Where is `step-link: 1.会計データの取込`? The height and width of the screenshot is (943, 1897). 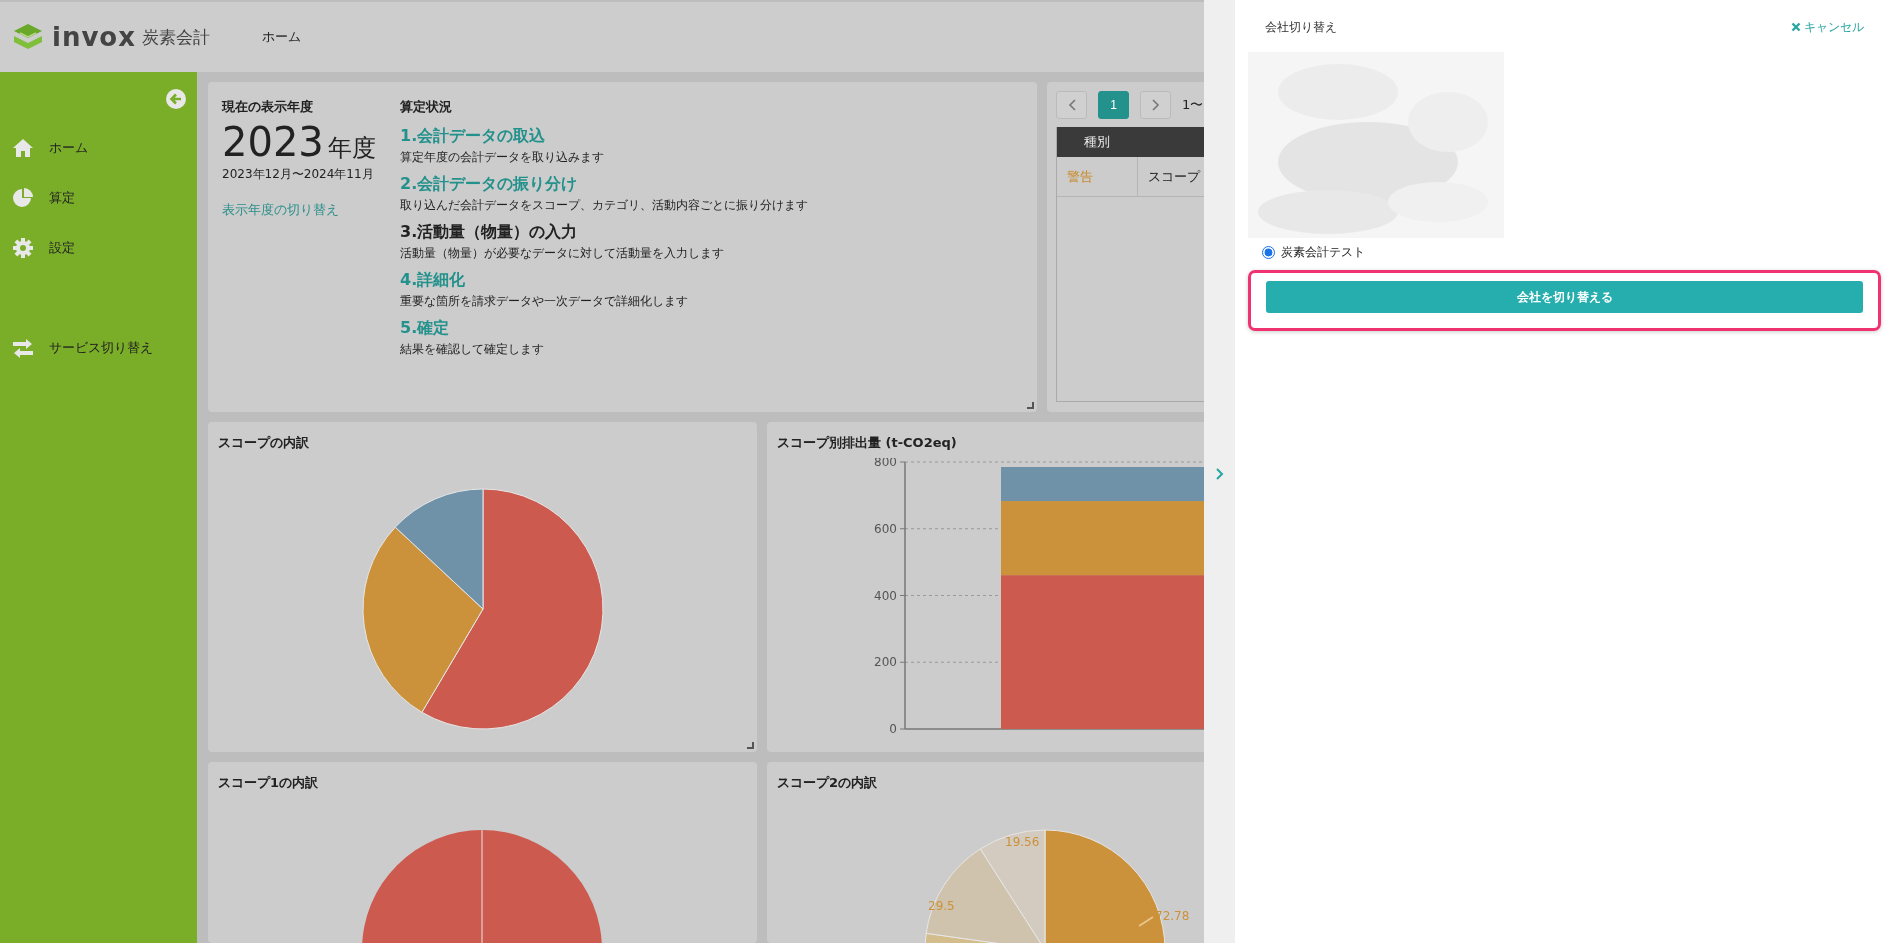 step-link: 1.会計データの取込 is located at coordinates (604, 136).